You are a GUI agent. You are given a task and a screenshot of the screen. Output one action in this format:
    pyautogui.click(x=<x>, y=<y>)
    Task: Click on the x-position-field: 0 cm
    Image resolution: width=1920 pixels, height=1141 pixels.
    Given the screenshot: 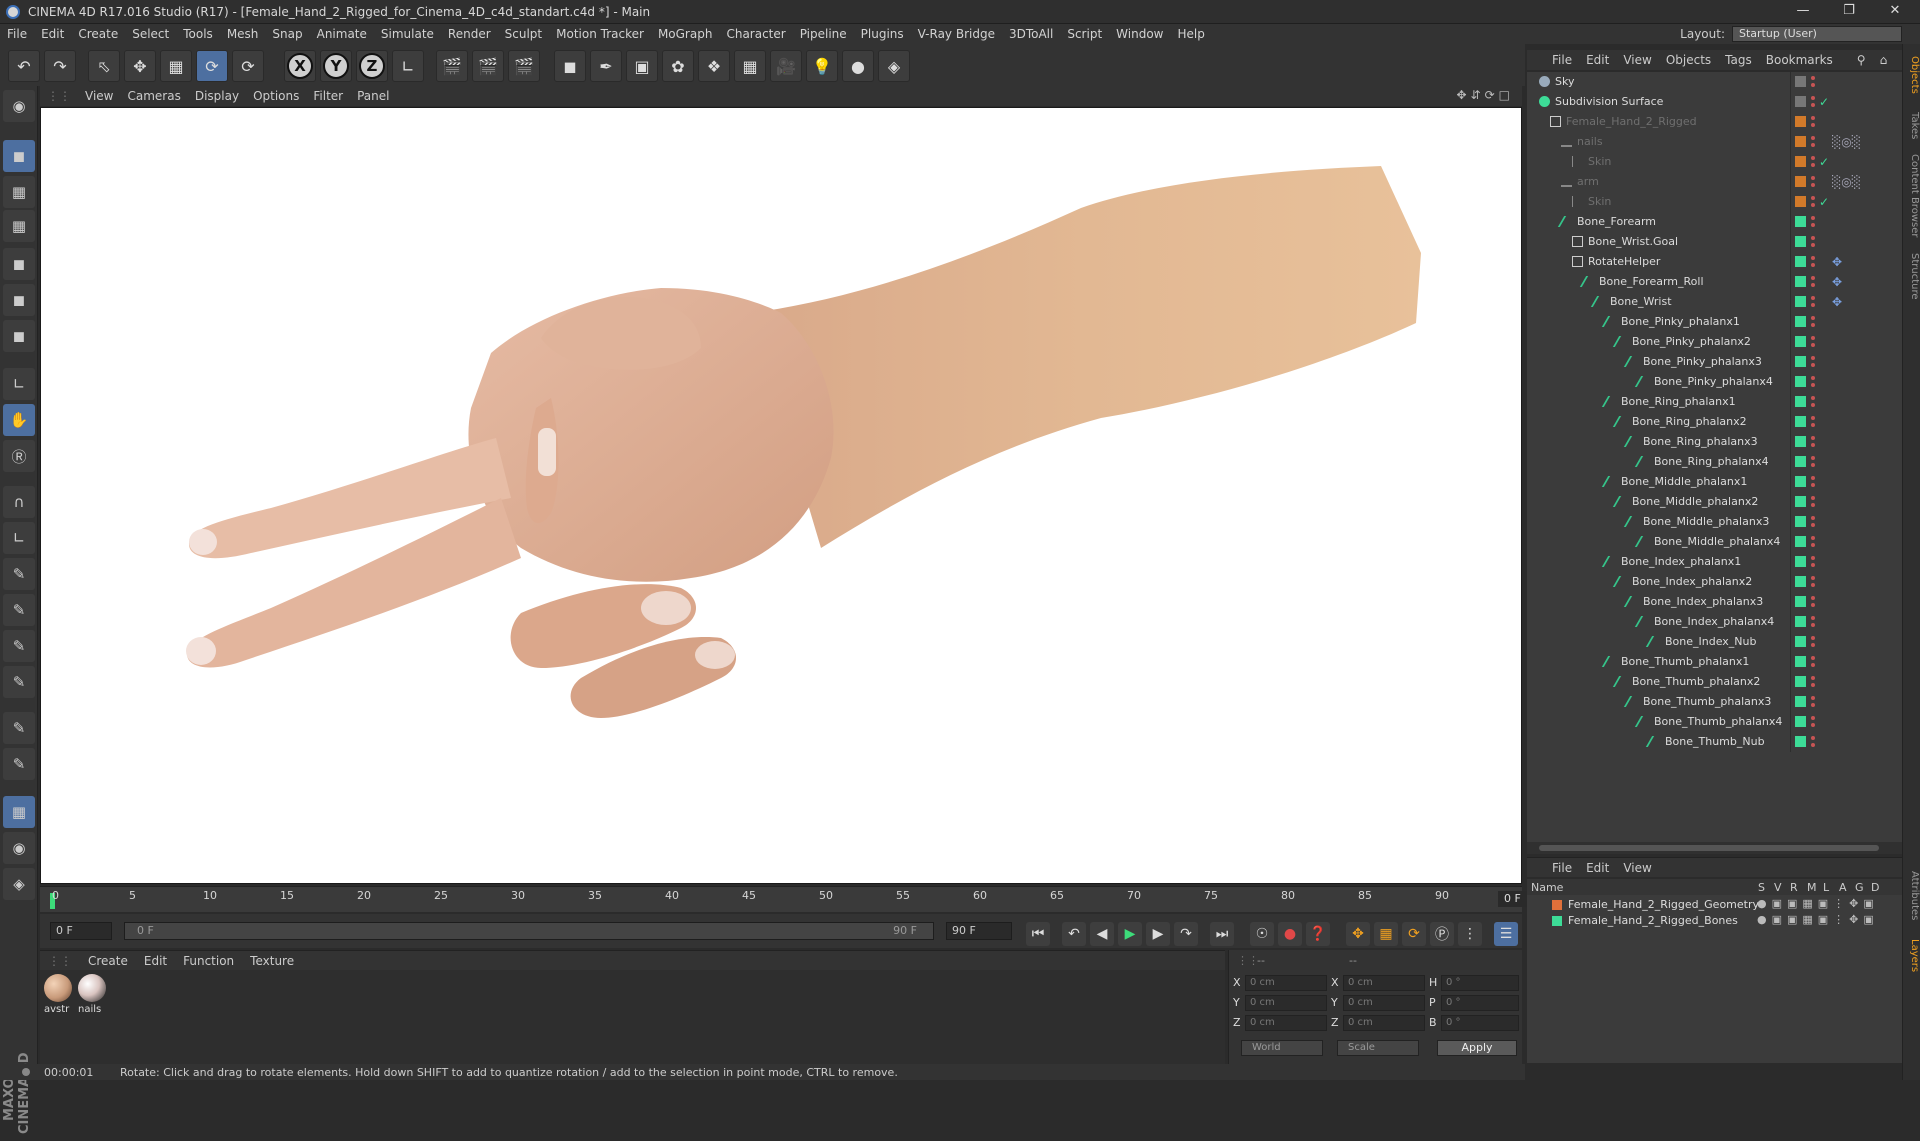 What is the action you would take?
    pyautogui.click(x=1286, y=983)
    